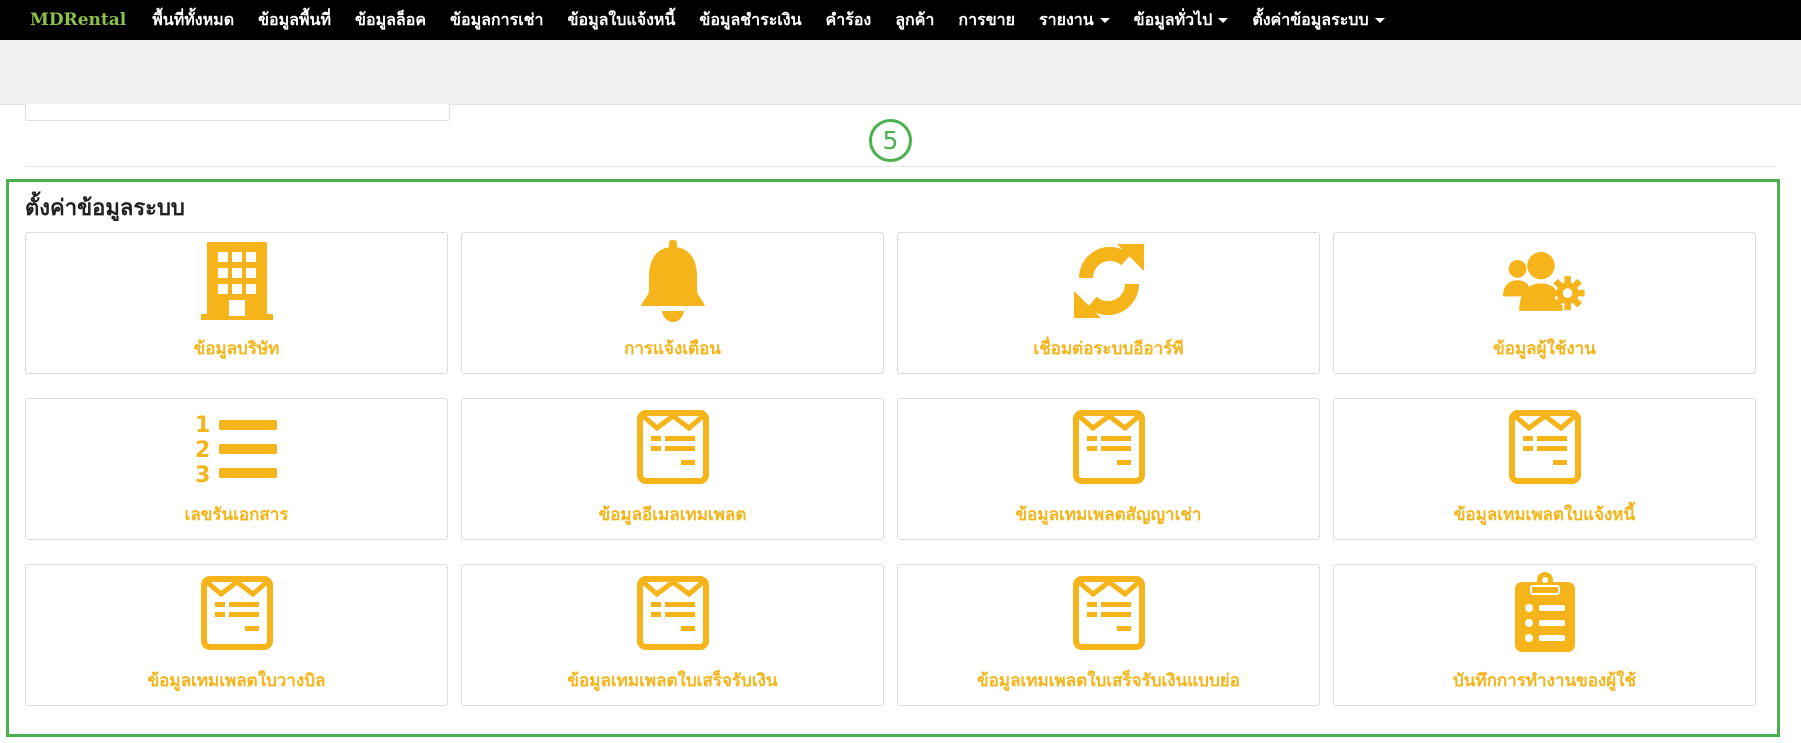  I want to click on tile-invoice-template: ข้อมูลเทมเพลตใบแจ้งหนี้, so click(1544, 469).